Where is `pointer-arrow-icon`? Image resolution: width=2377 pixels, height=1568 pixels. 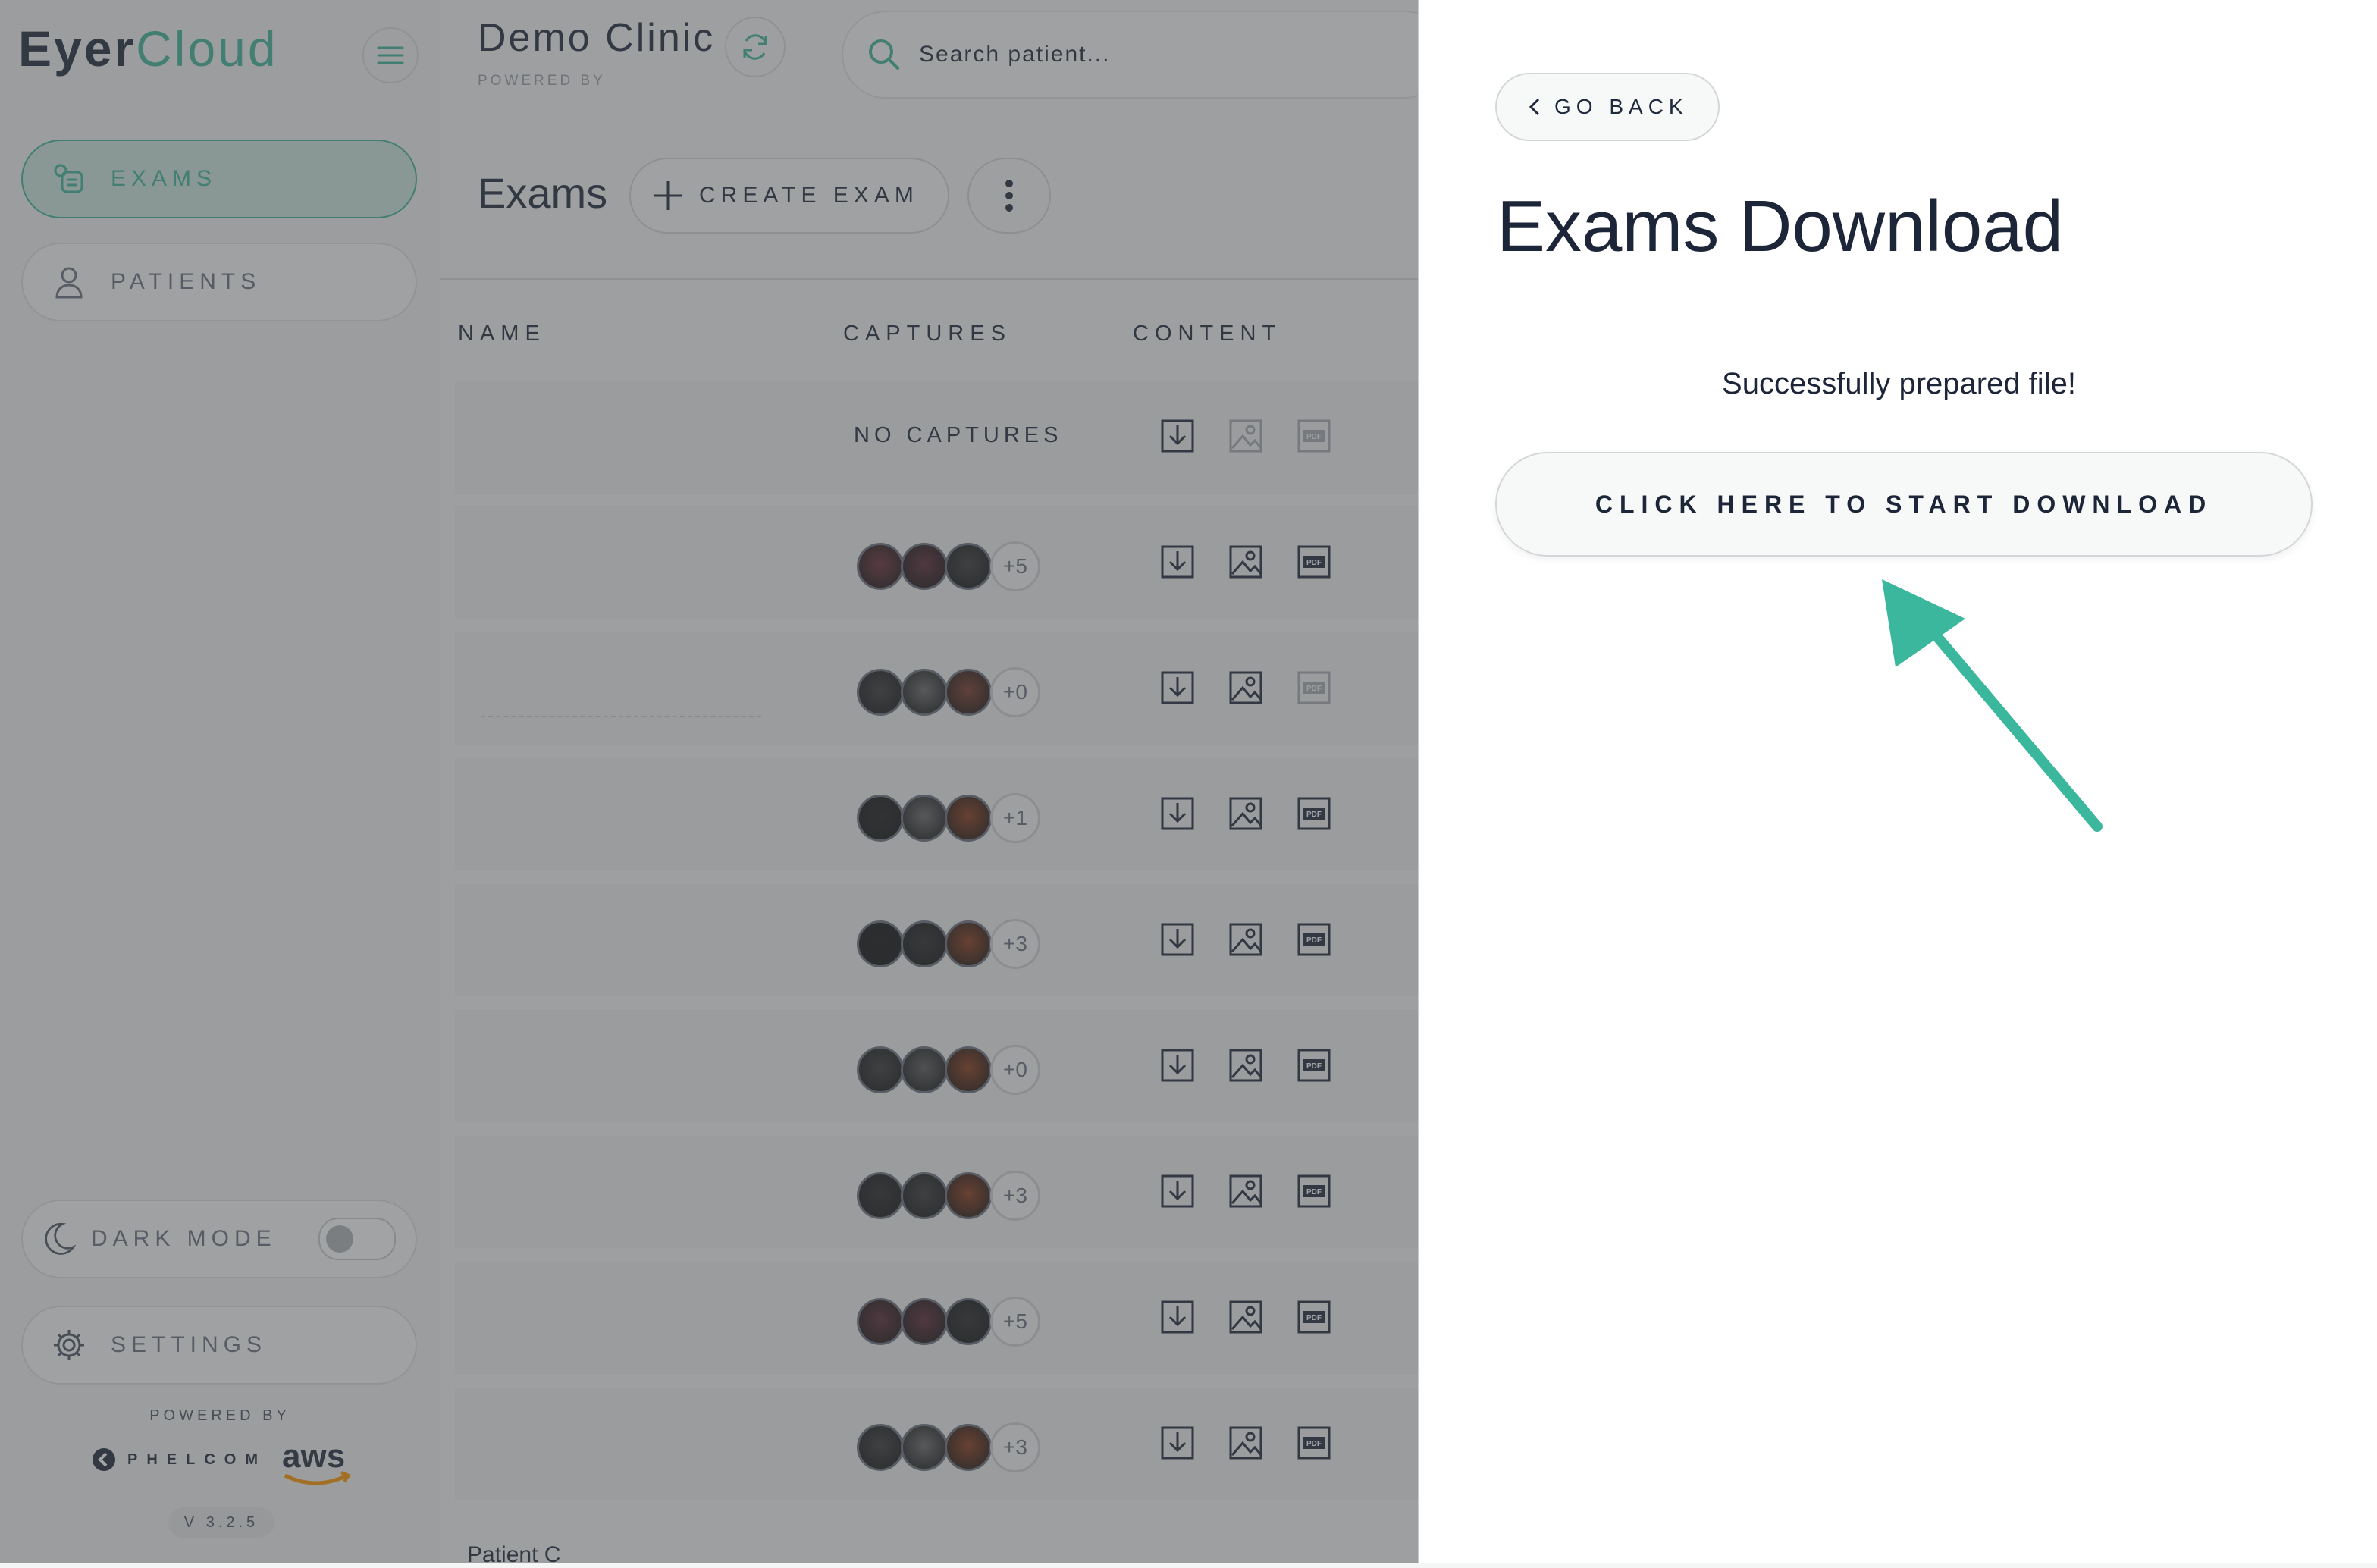
pointer-arrow-icon is located at coordinates (1992, 706).